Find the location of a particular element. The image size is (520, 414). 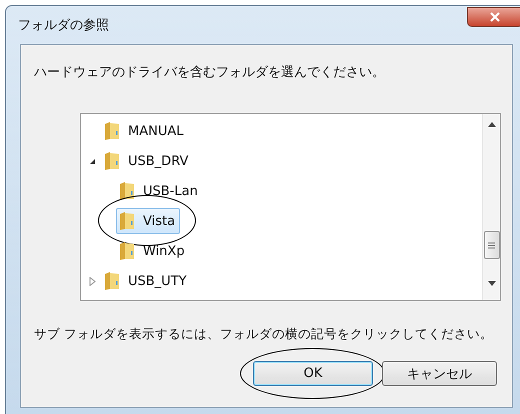

expand-toggle-icon is located at coordinates (92, 281).